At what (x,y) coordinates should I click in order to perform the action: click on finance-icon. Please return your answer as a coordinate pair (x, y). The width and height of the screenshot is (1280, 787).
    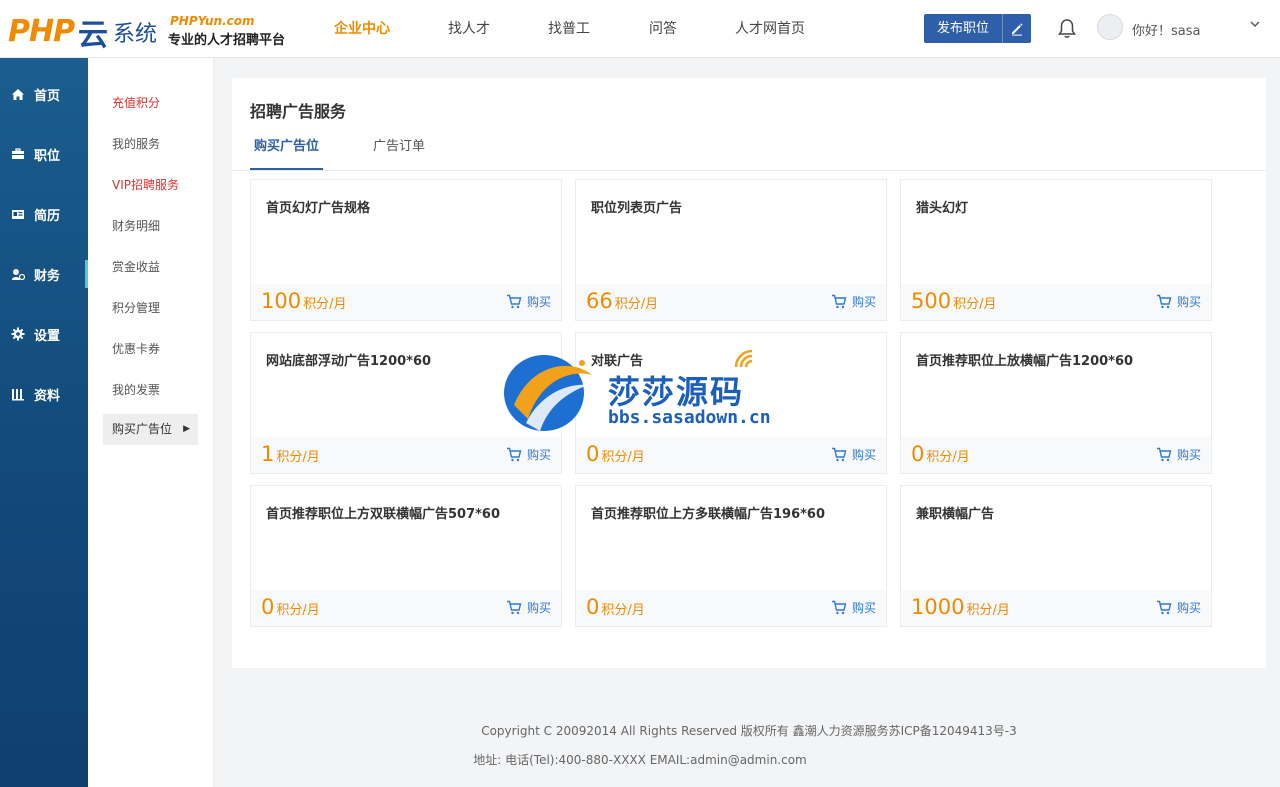
    Looking at the image, I should click on (18, 274).